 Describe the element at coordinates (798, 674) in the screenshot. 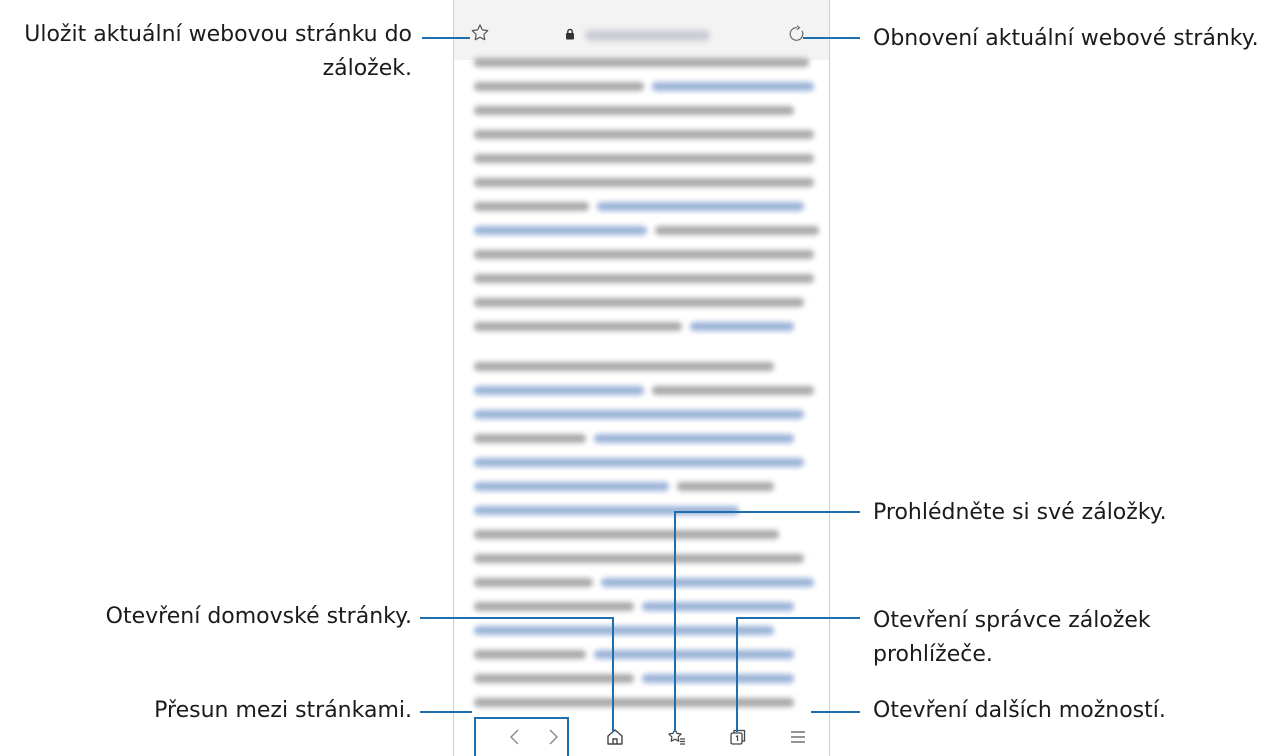

I see `leader-tab-manager` at that location.